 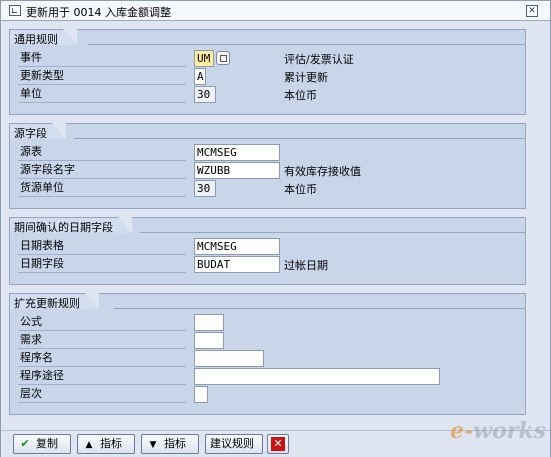 What do you see at coordinates (153, 445) in the screenshot?
I see `arrow-down-icon: ▼` at bounding box center [153, 445].